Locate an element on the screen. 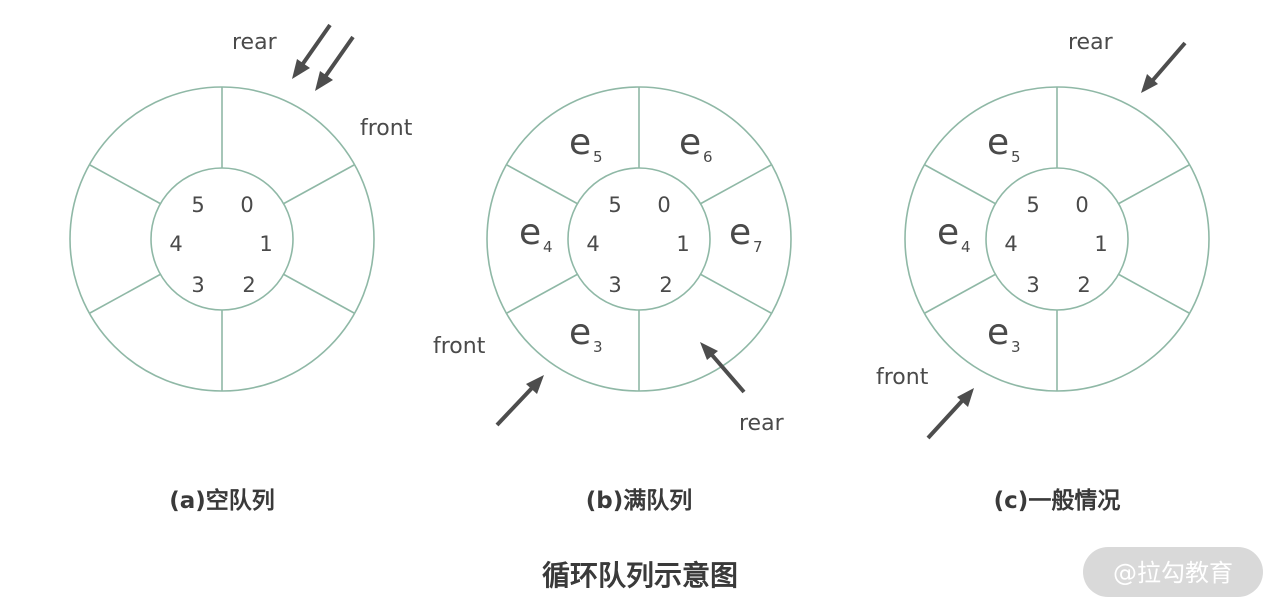 This screenshot has height=614, width=1280. divider-a-upper-left is located at coordinates (125, 184).